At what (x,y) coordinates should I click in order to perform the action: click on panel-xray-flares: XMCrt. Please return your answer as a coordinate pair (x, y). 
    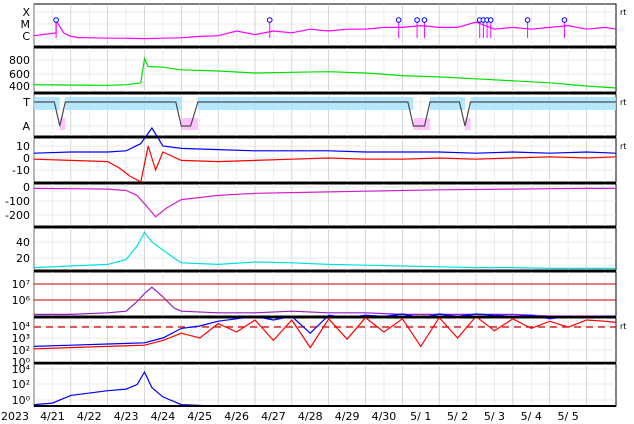
    Looking at the image, I should click on (323, 25).